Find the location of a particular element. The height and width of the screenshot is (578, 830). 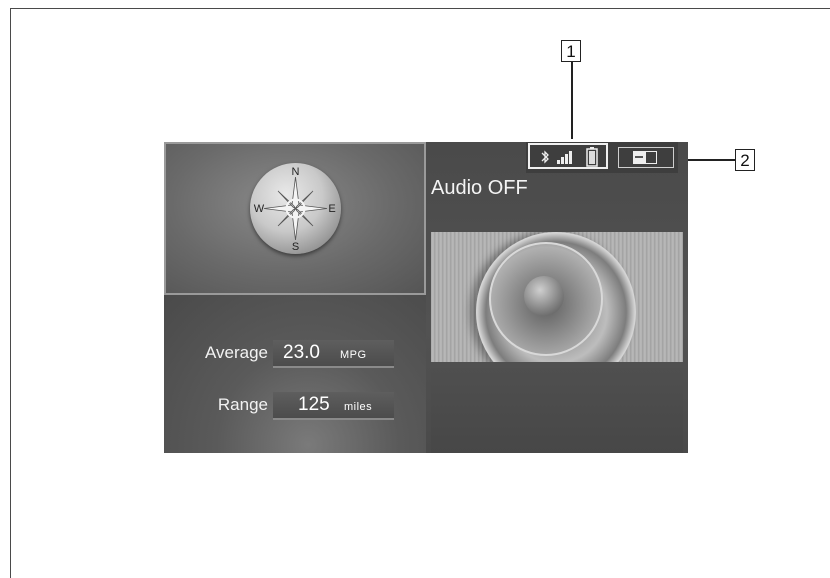

average-value: 23.0 is located at coordinates (301, 352).